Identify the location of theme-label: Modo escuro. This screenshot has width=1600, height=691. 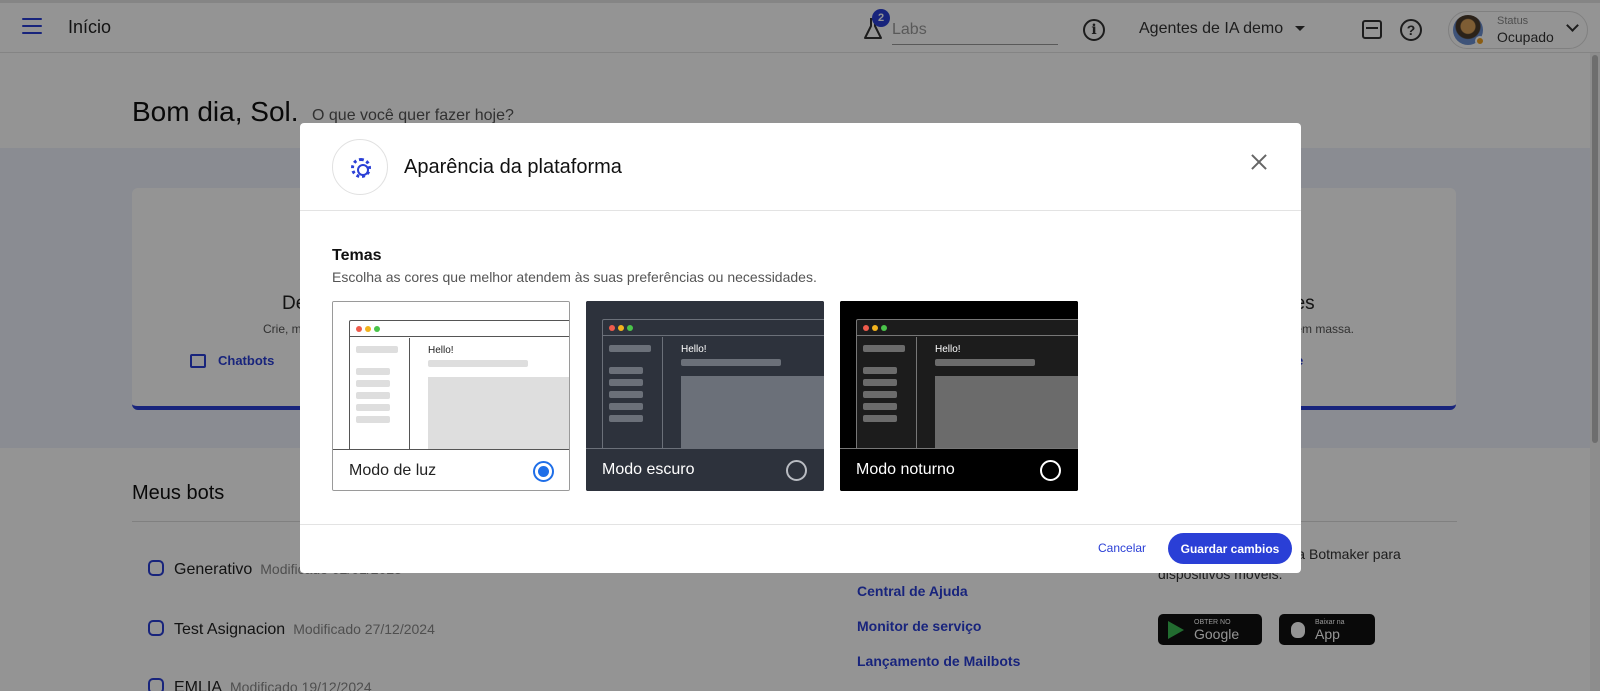
(648, 469).